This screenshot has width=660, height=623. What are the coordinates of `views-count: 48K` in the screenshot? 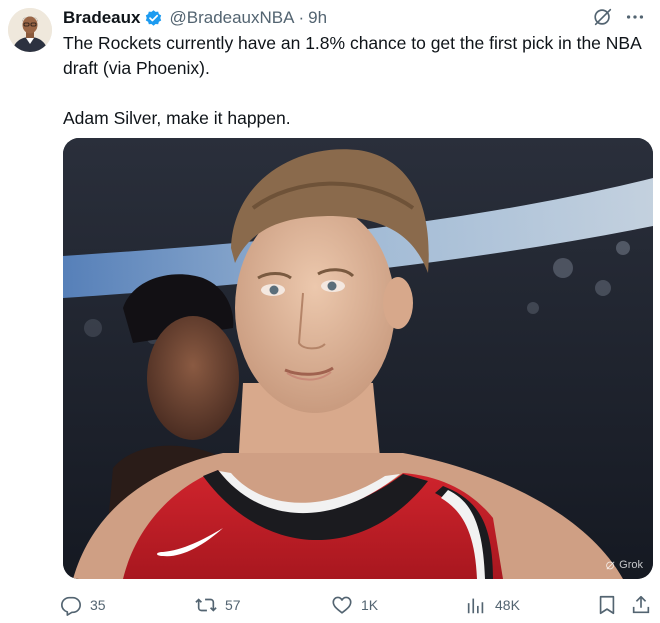 It's located at (507, 605).